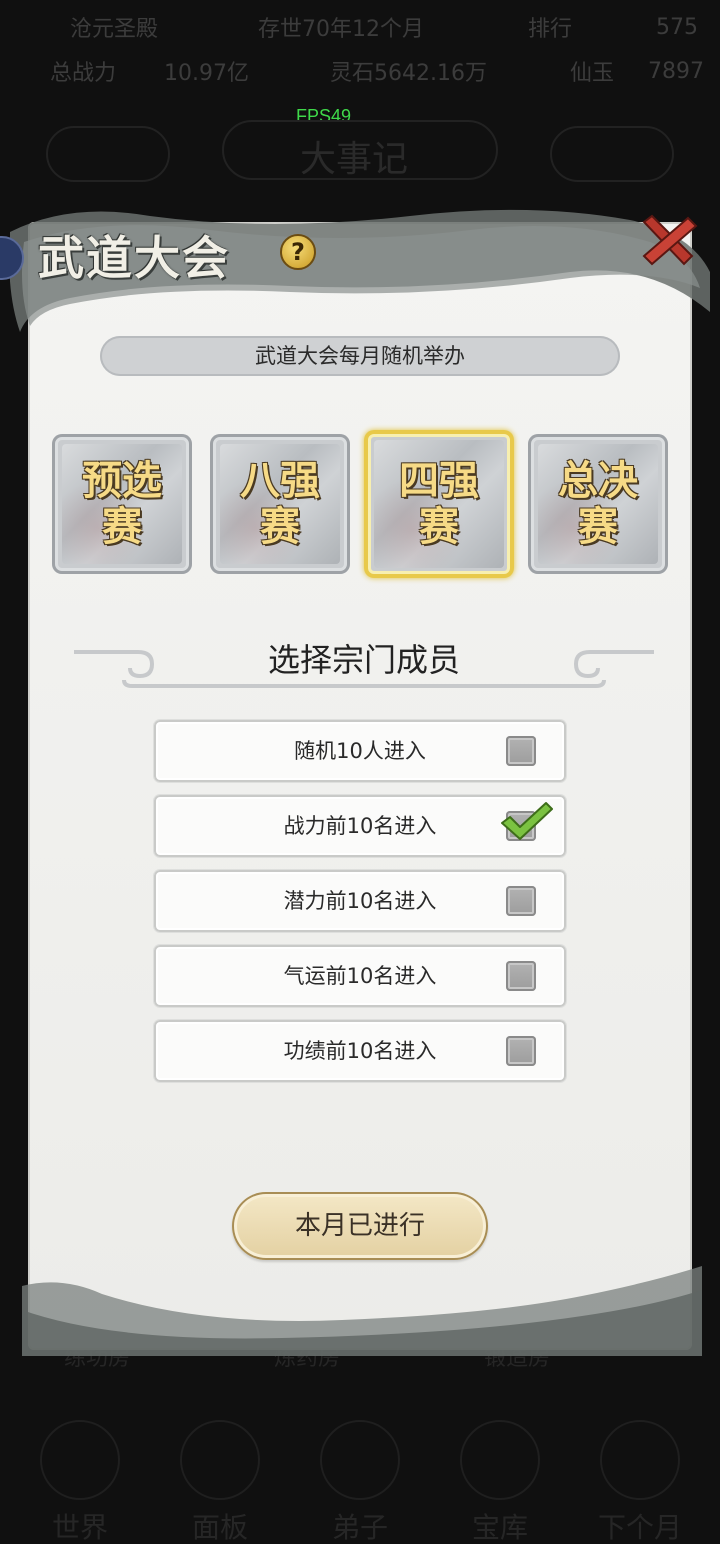 Image resolution: width=720 pixels, height=1544 pixels. I want to click on option-random10: 随机10人进入, so click(360, 751).